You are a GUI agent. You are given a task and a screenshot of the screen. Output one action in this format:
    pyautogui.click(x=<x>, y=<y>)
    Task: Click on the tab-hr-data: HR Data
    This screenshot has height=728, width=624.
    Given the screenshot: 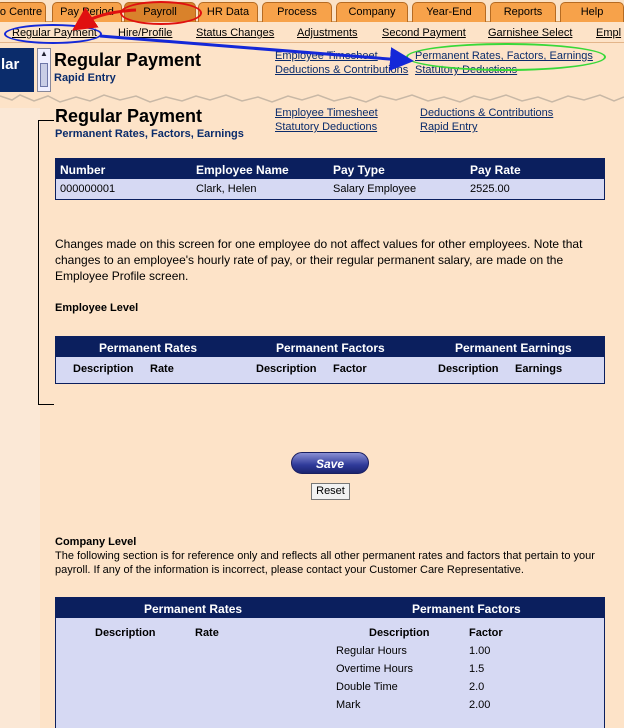 What is the action you would take?
    pyautogui.click(x=228, y=12)
    